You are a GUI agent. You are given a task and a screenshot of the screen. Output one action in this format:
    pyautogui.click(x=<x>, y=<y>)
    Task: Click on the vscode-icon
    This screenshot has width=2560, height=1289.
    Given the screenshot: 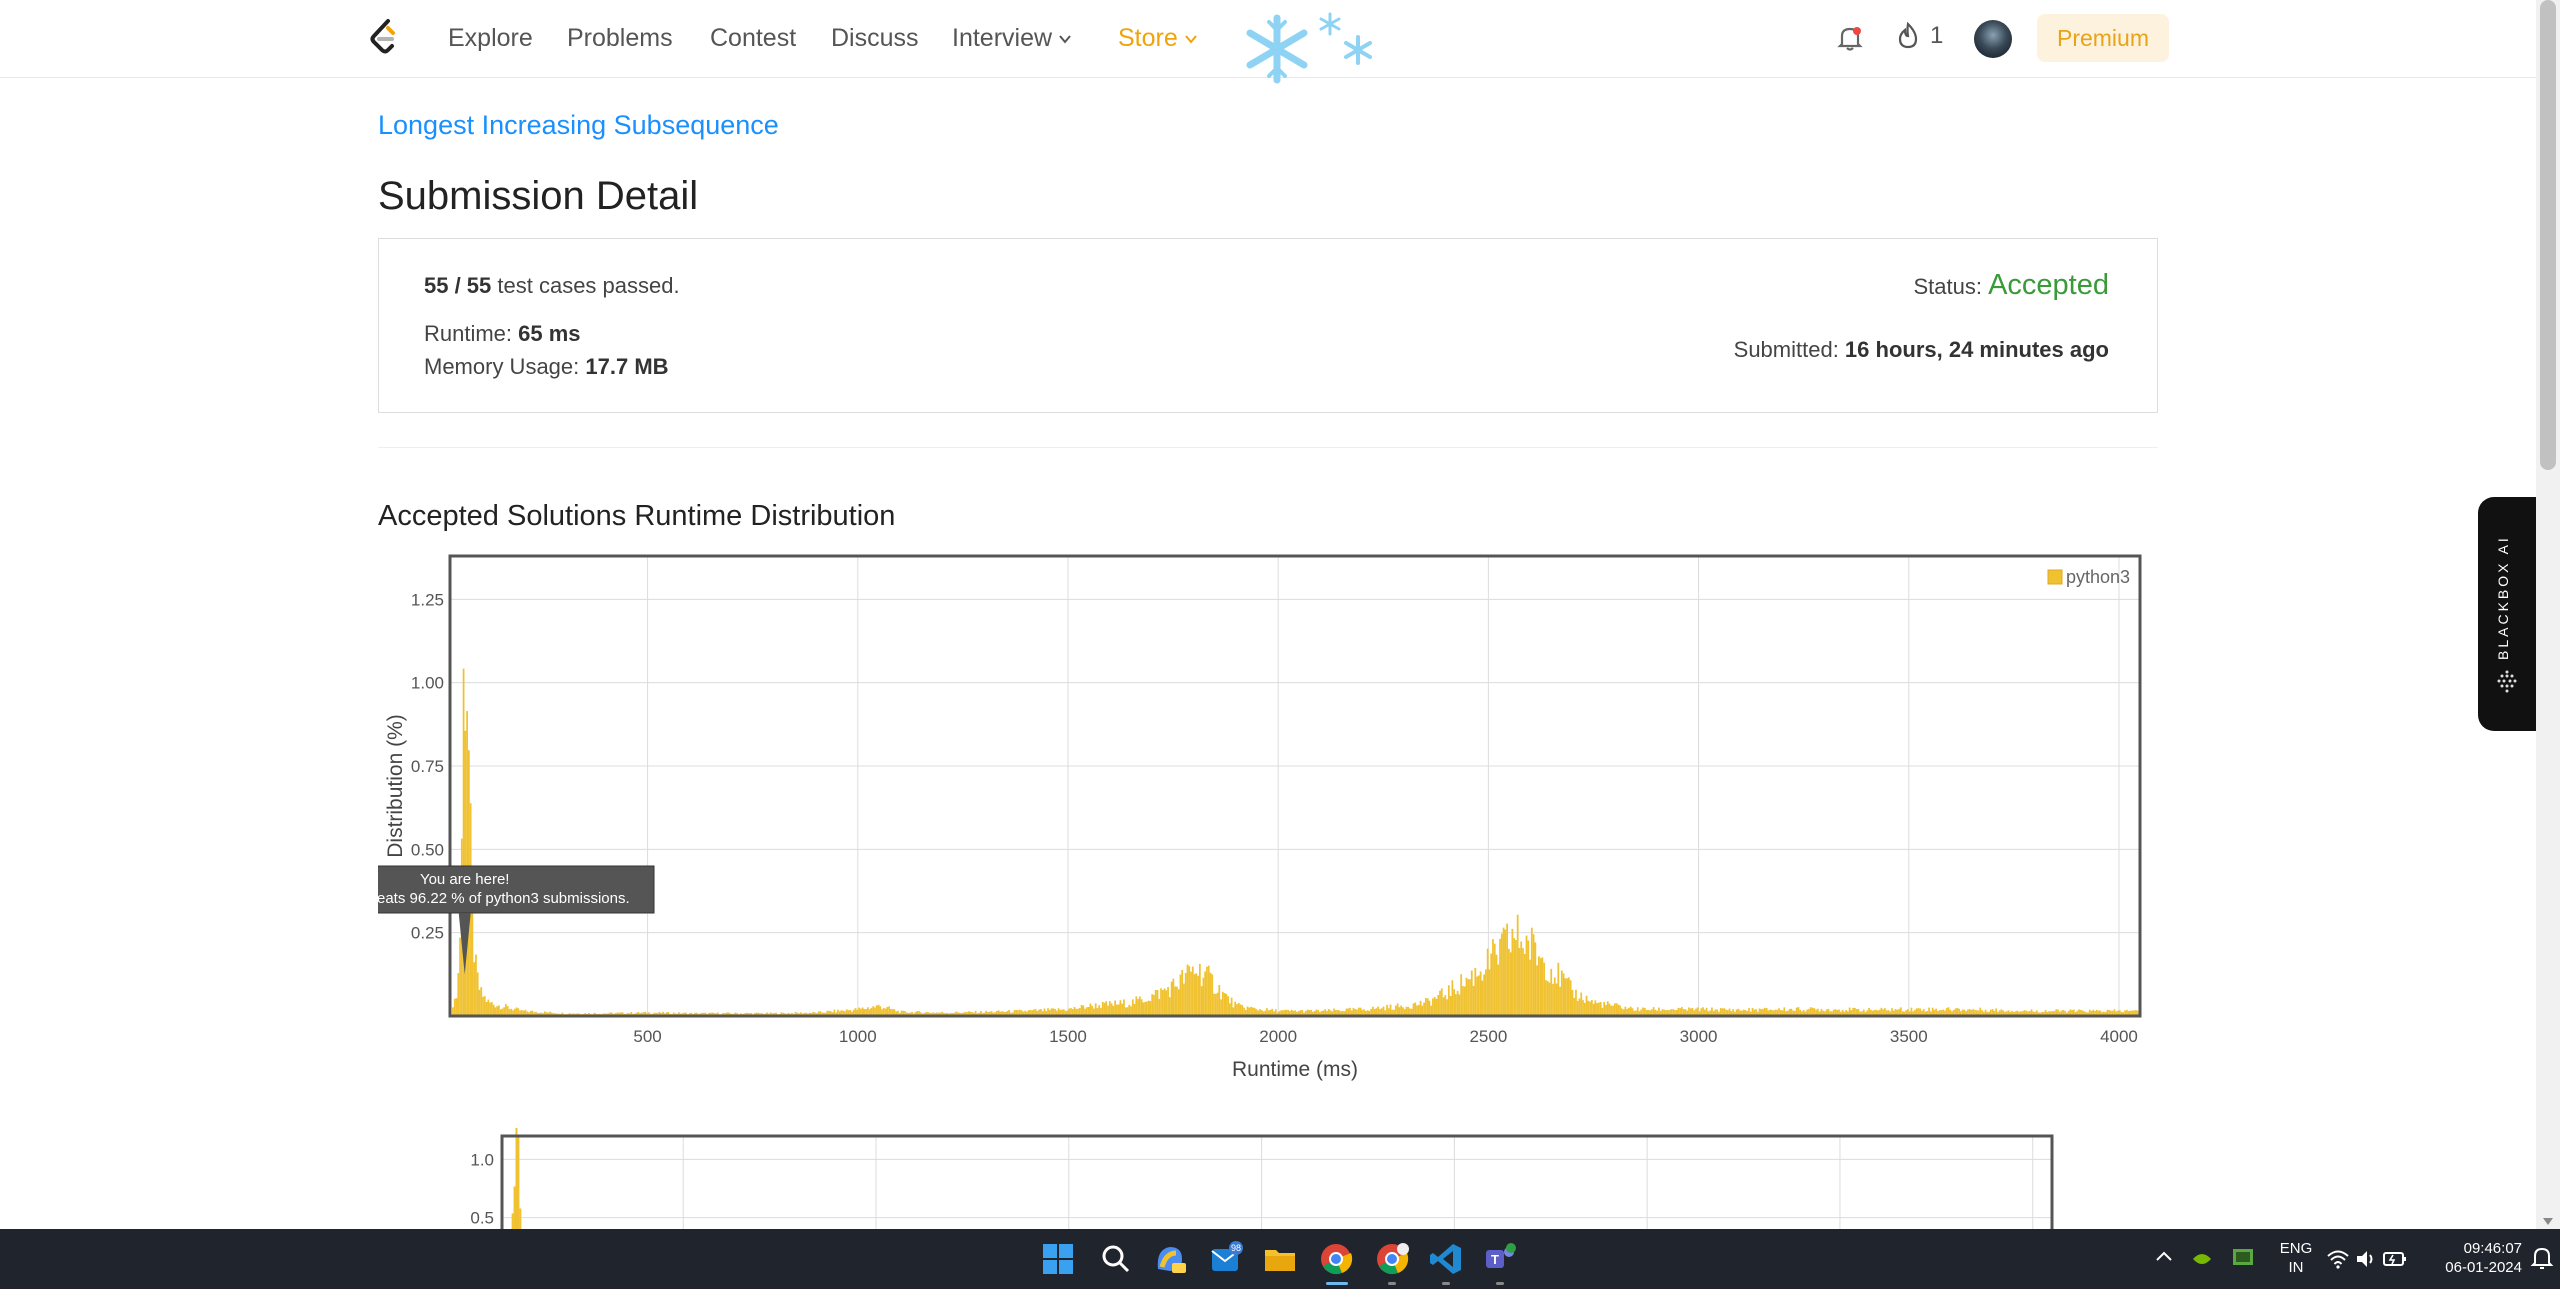 What is the action you would take?
    pyautogui.click(x=1446, y=1259)
    